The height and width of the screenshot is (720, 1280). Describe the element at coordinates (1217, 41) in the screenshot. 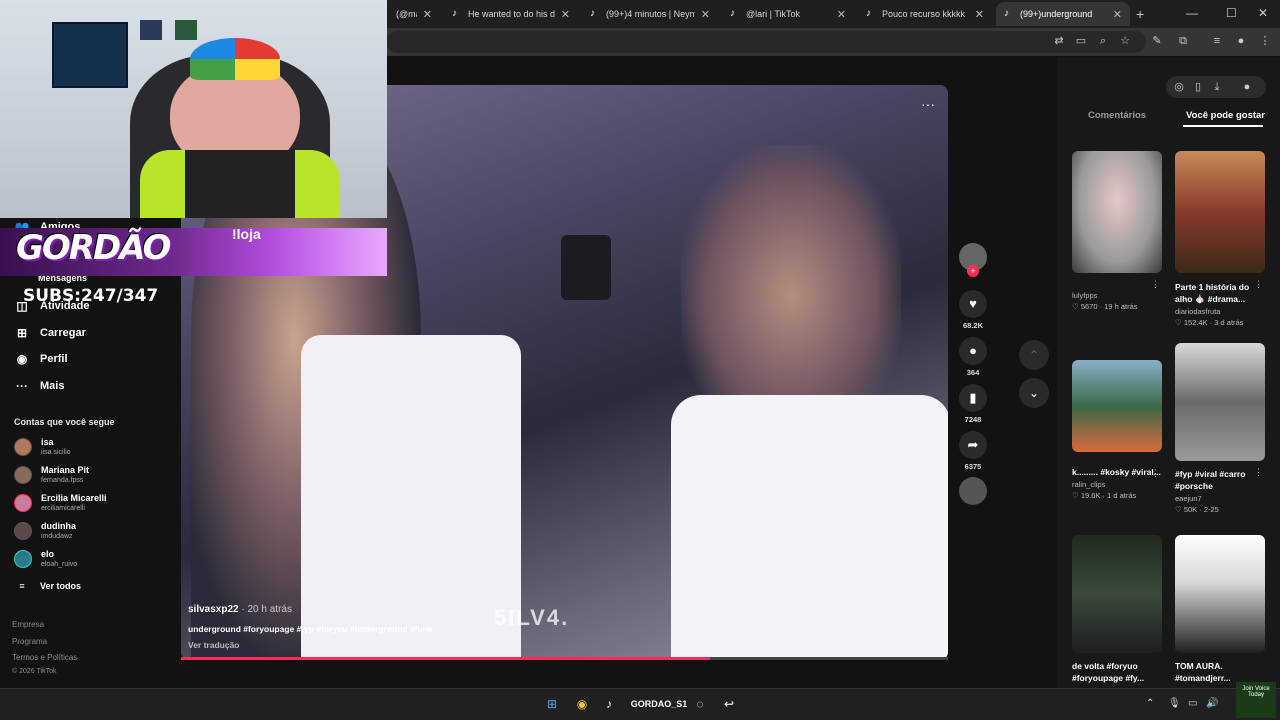

I see `reading-list-icon: ≡` at that location.